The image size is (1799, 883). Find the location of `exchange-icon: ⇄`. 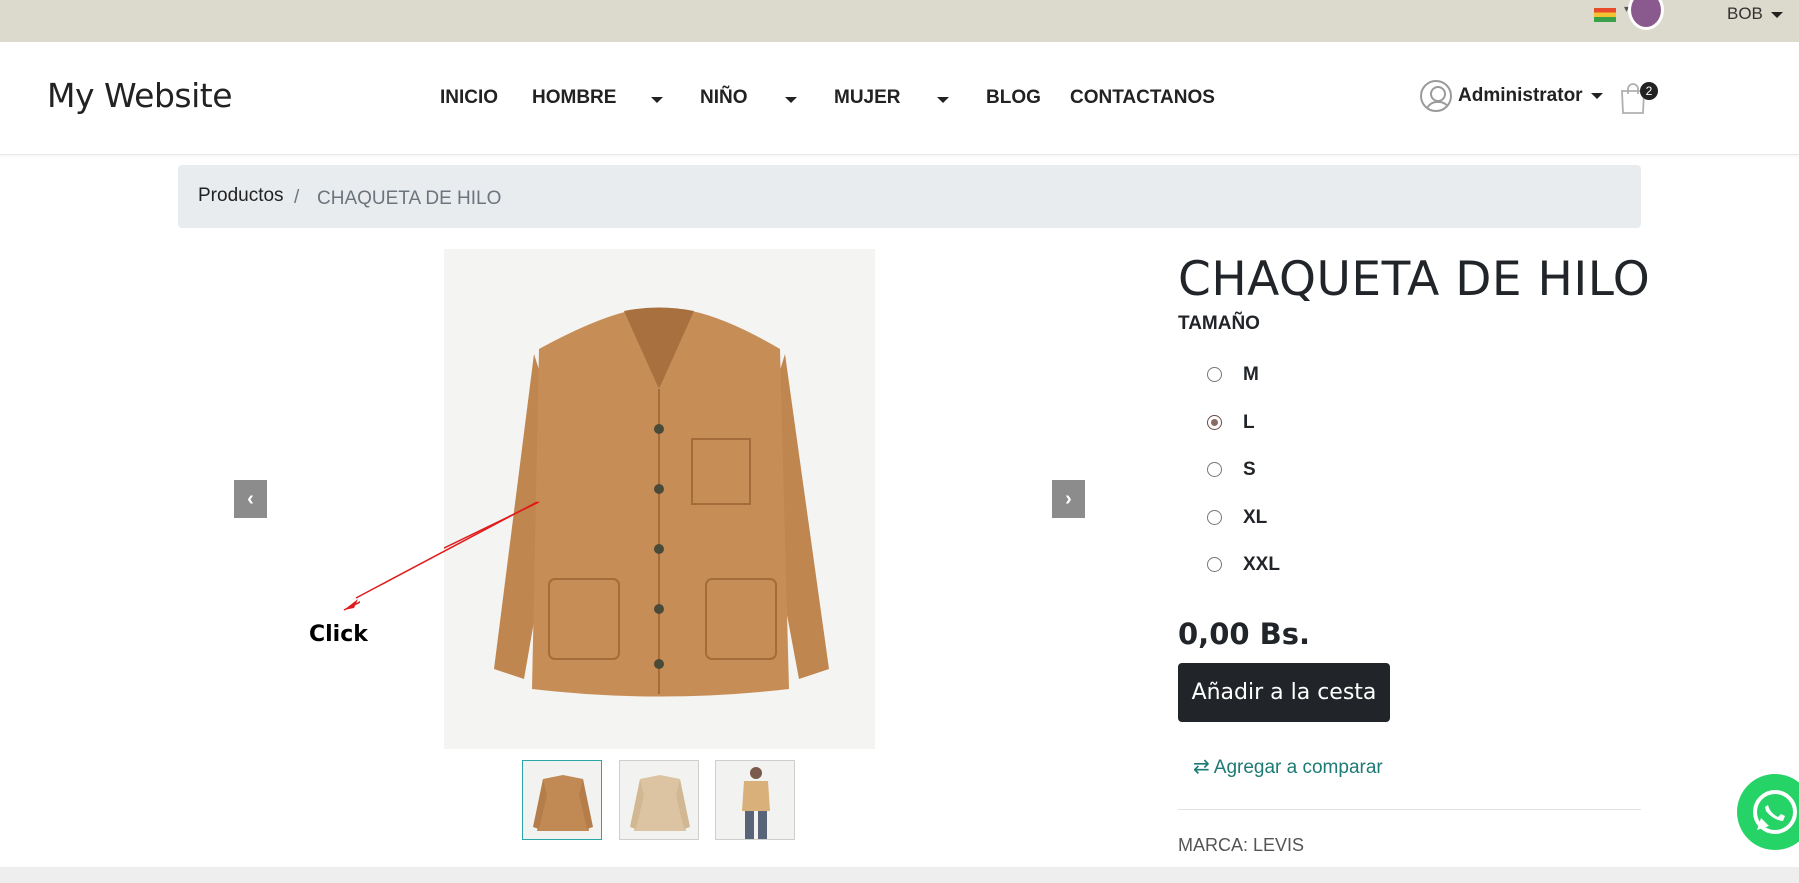

exchange-icon: ⇄ is located at coordinates (1201, 767).